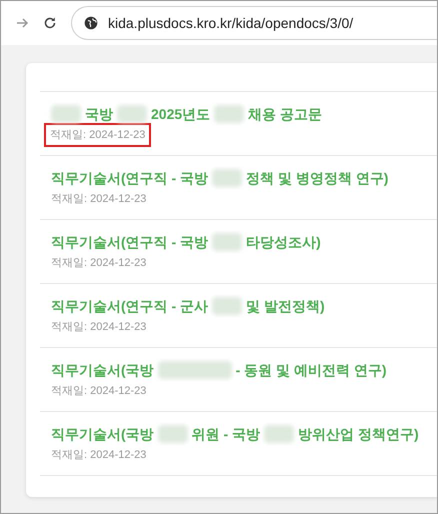  Describe the element at coordinates (244, 306) in the screenshot. I see `document-title-link: 직무기술서(연구직 - 군사 및 발전정책)` at that location.